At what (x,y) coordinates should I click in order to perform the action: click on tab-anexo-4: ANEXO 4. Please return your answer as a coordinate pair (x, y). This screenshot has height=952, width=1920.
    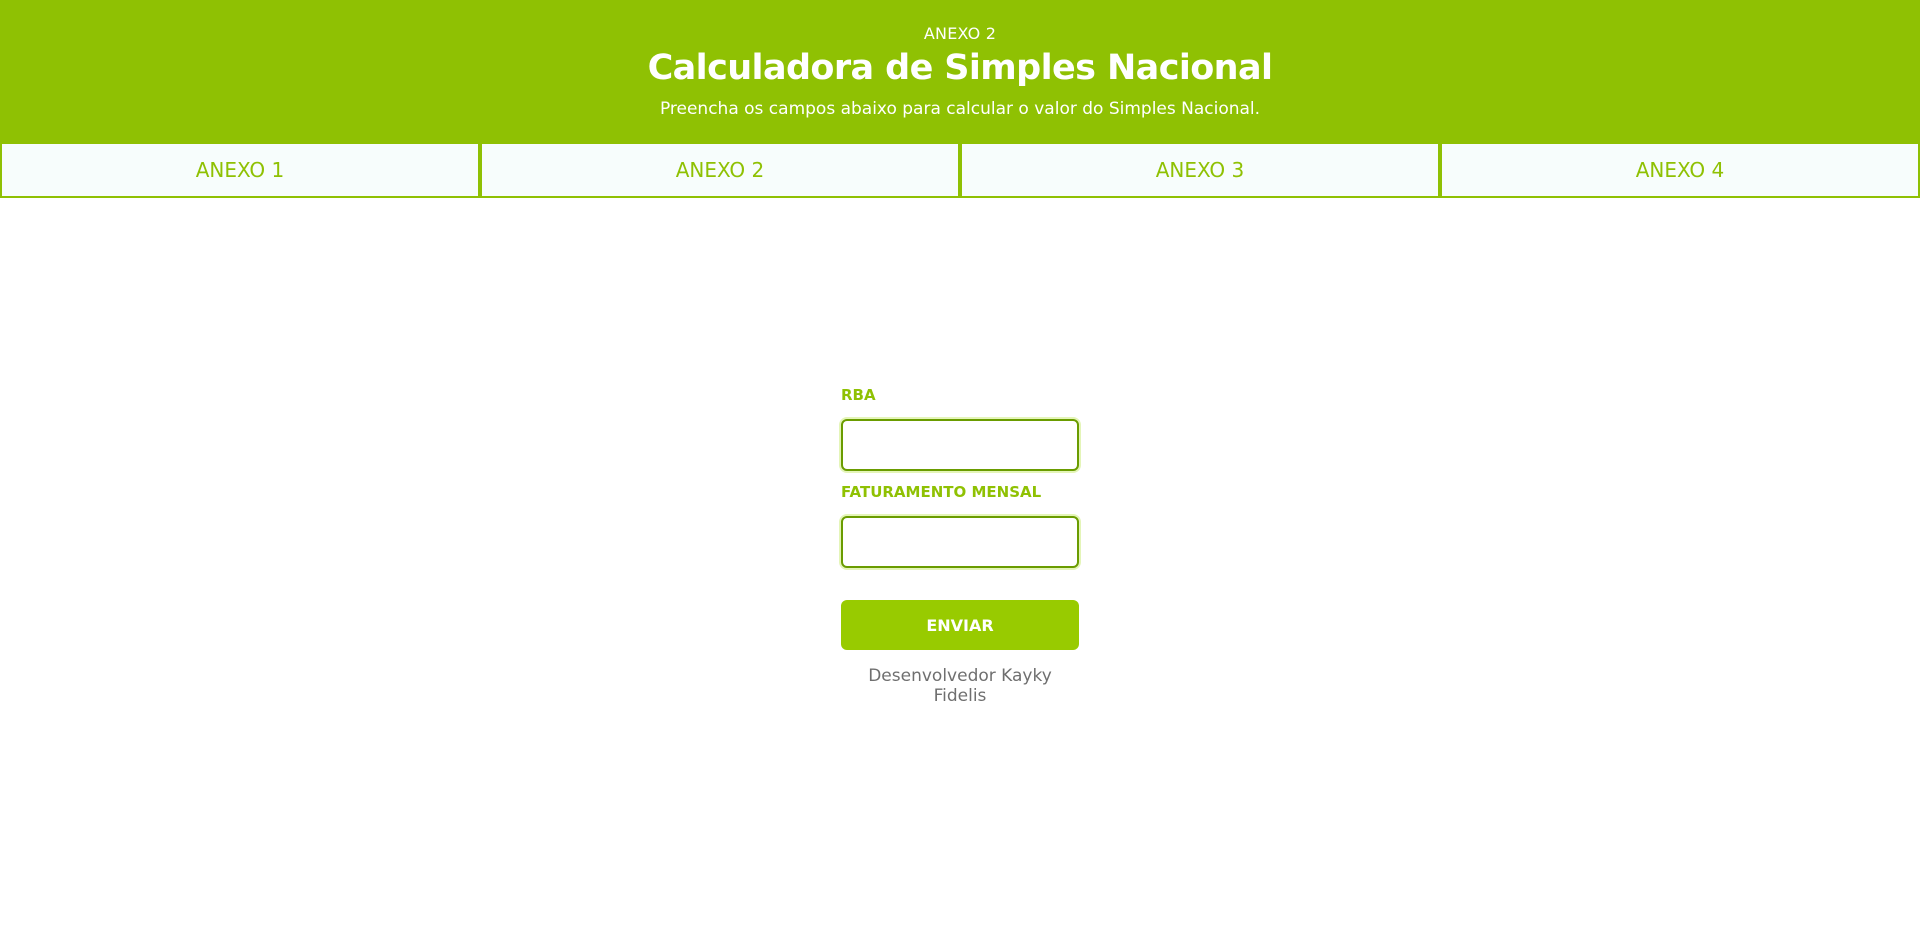
    Looking at the image, I should click on (1680, 170).